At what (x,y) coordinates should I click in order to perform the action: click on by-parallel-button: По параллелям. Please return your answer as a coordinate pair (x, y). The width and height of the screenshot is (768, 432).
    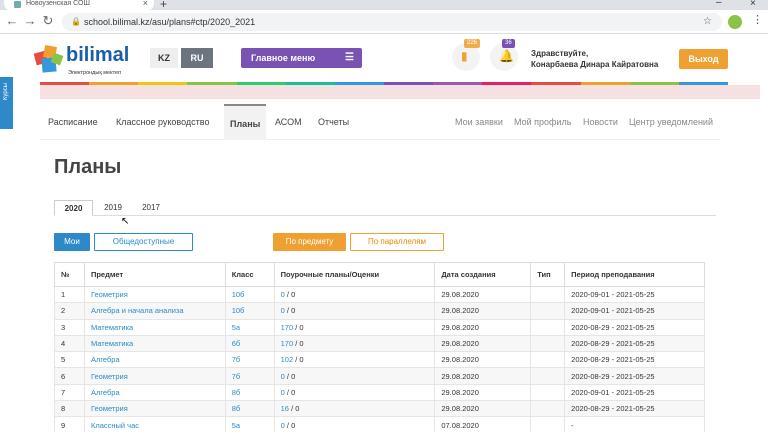
    Looking at the image, I should click on (397, 242).